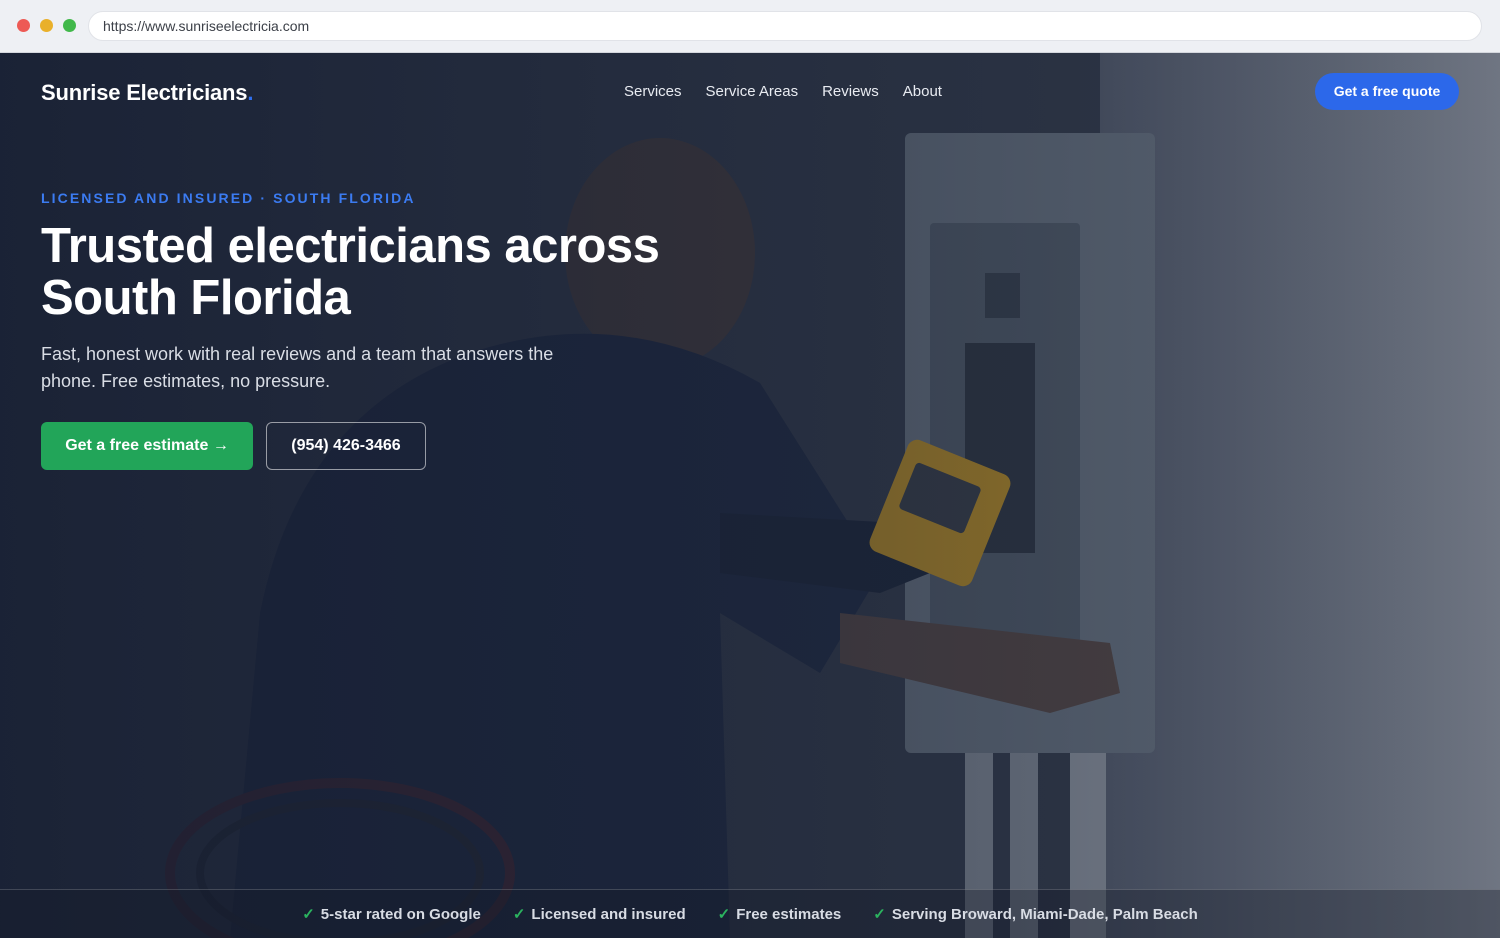  I want to click on main-nav: Services Service Areas Reviews About, so click(783, 91).